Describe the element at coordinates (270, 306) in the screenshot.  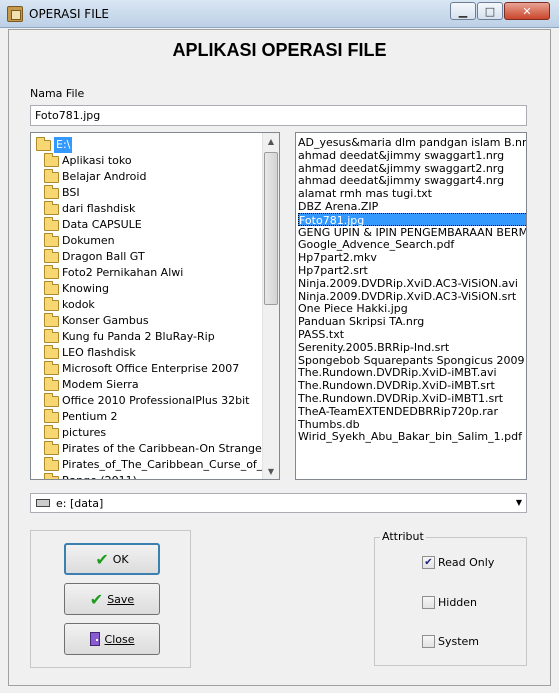
I see `directory-scrollbar: ▲ ▼` at that location.